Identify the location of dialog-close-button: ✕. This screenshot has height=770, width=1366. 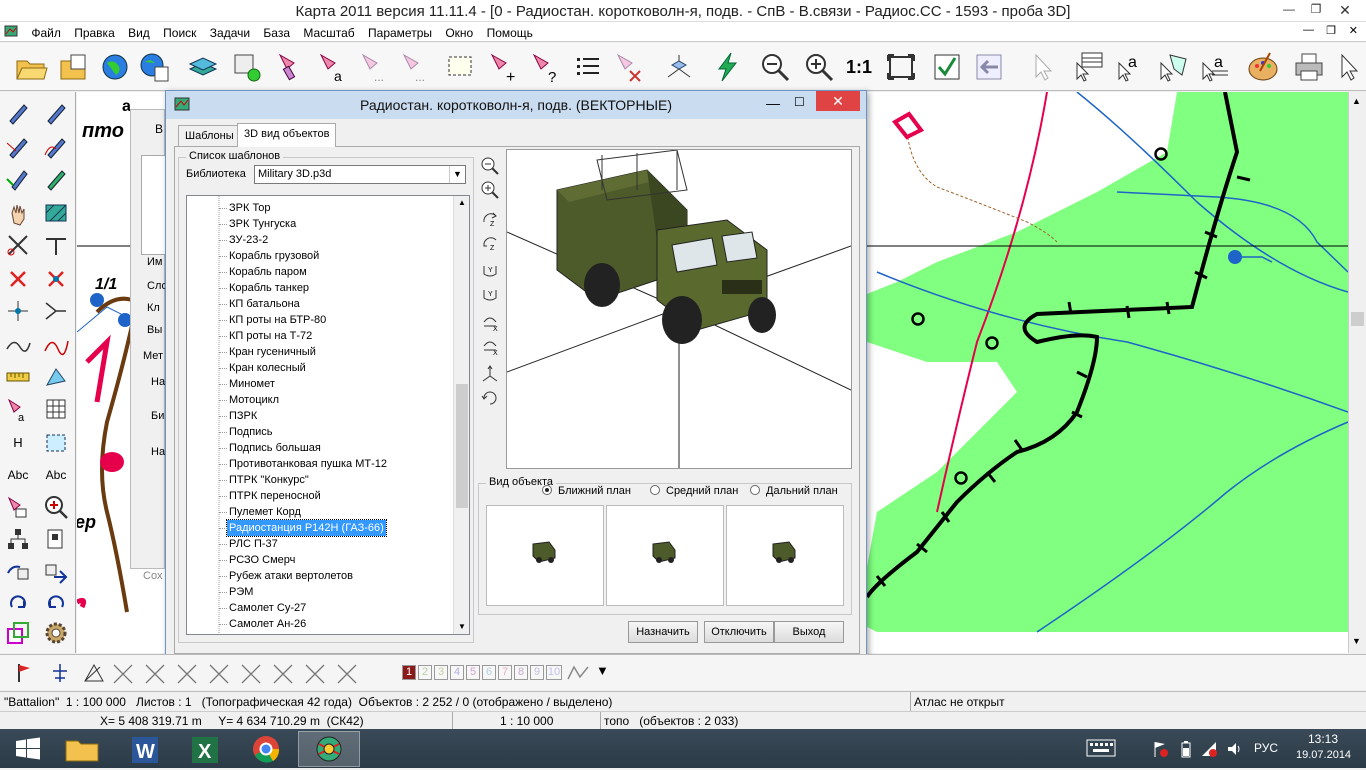
(838, 101).